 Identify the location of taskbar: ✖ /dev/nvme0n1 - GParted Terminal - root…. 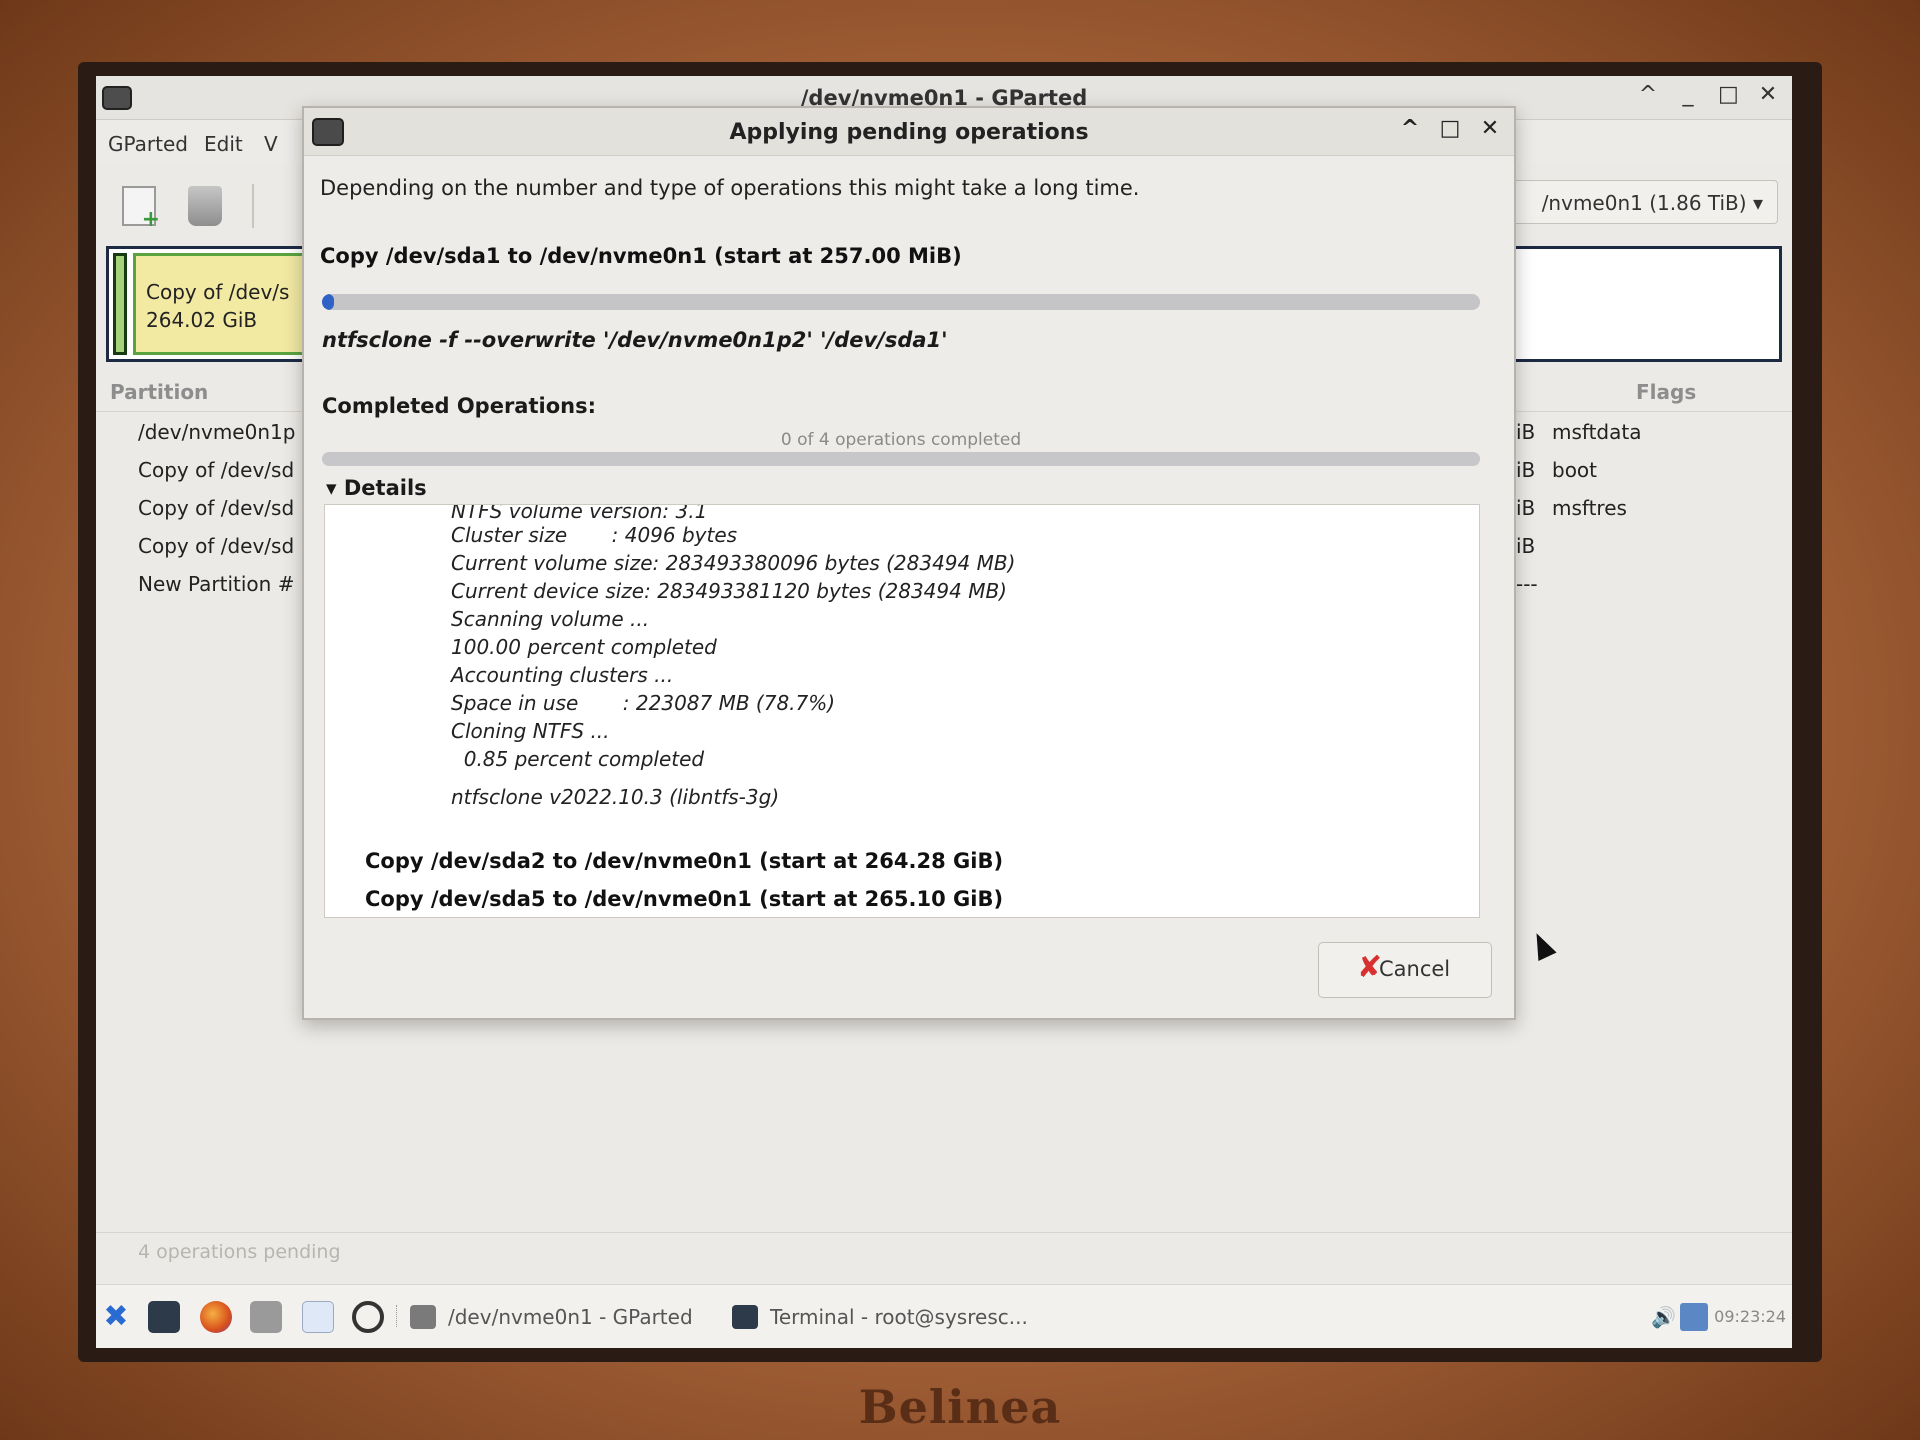
(944, 1316).